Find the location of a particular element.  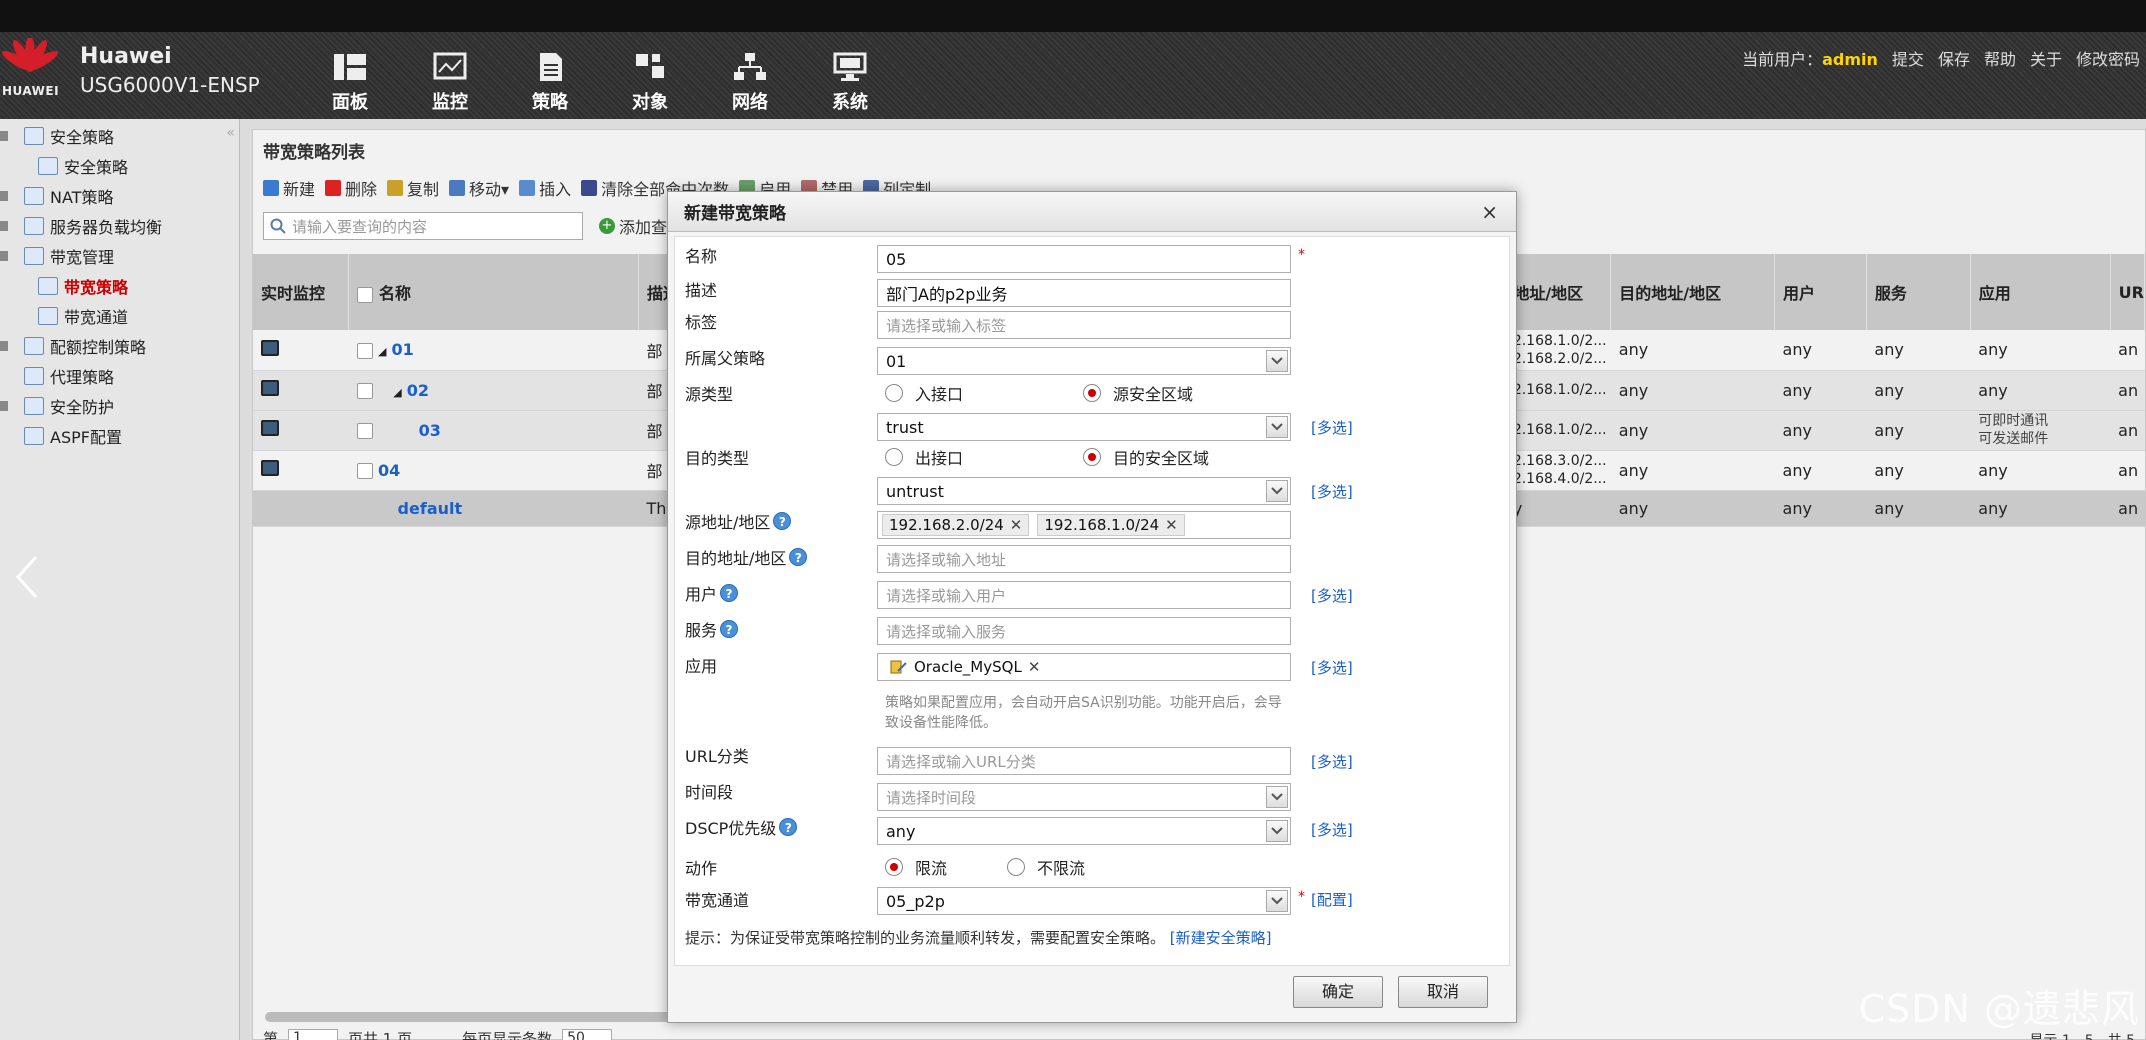

url-category-field: 请选择或输入URL分类 is located at coordinates (1084, 761).